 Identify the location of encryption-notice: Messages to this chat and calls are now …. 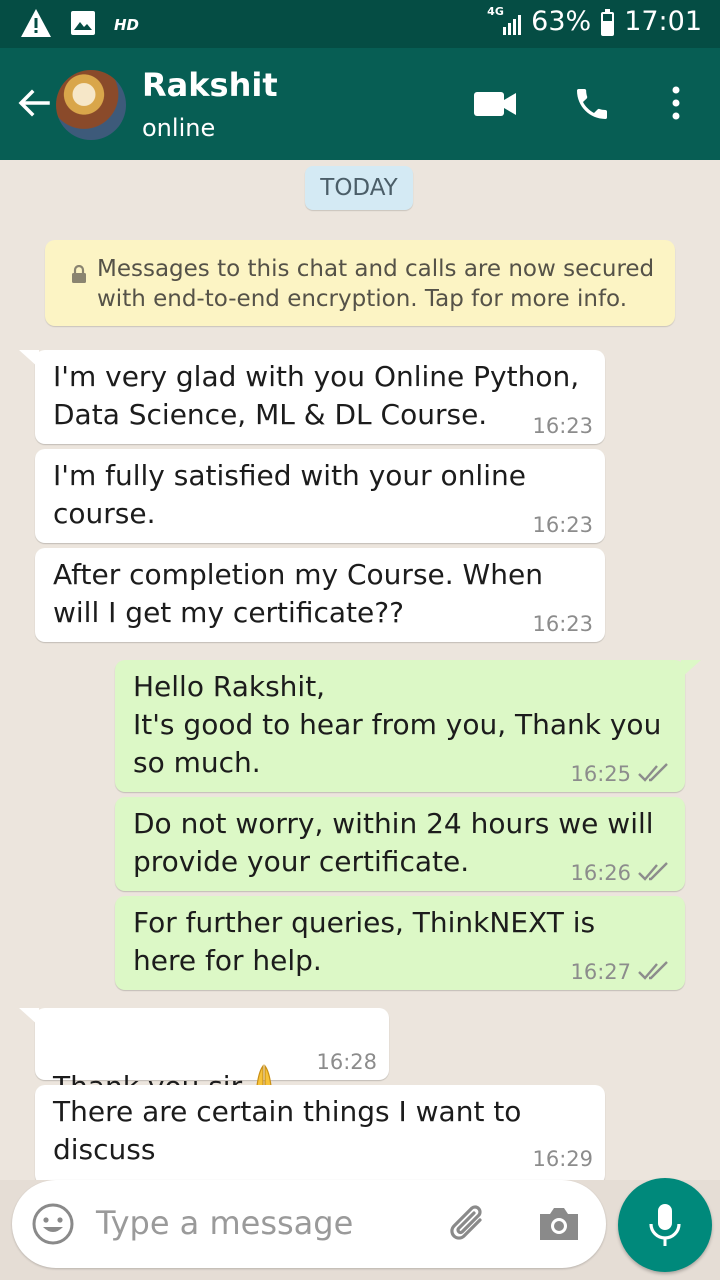
(360, 283).